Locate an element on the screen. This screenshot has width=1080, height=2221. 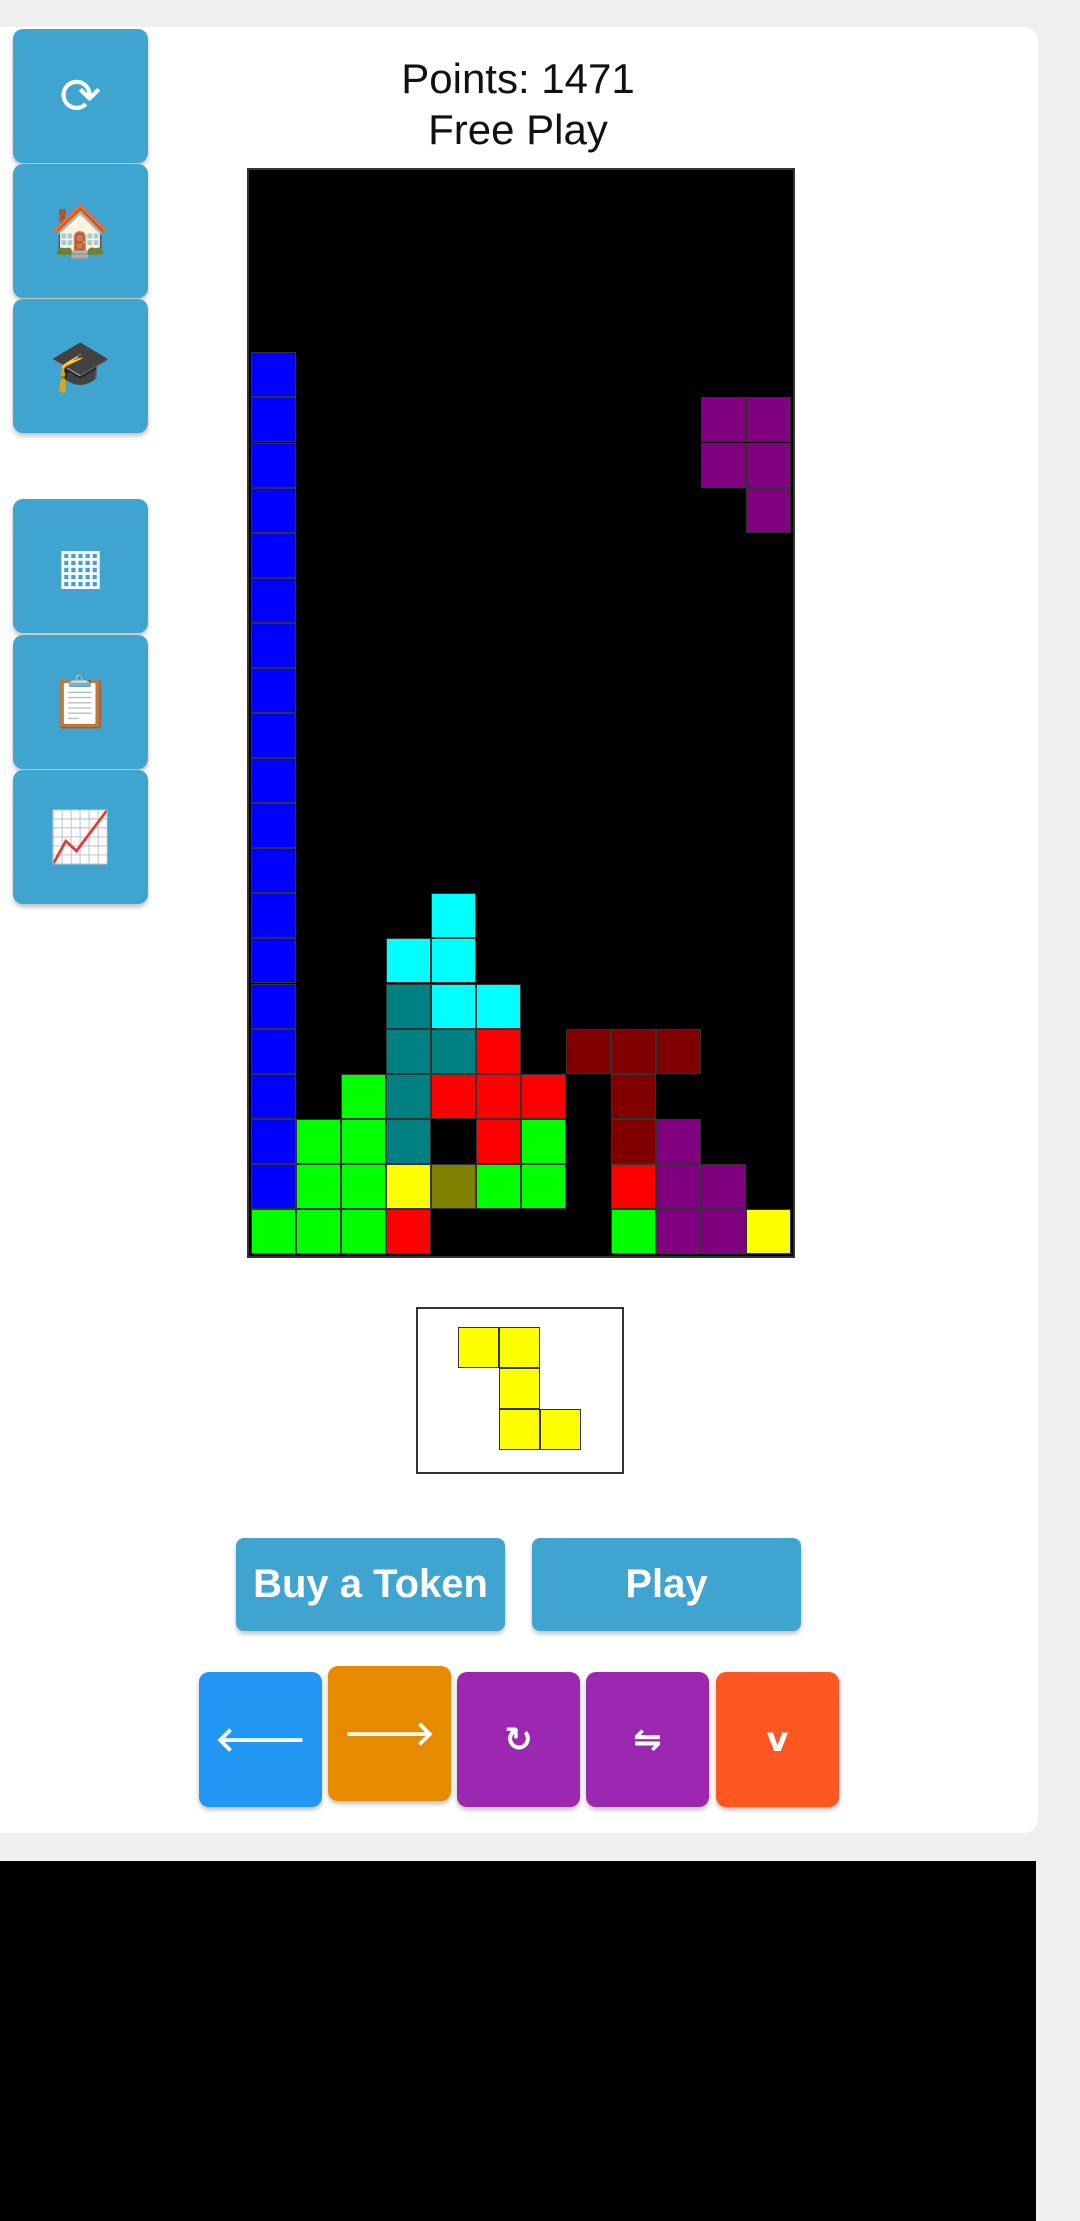
points-display: Points: 1471 is located at coordinates (518, 78).